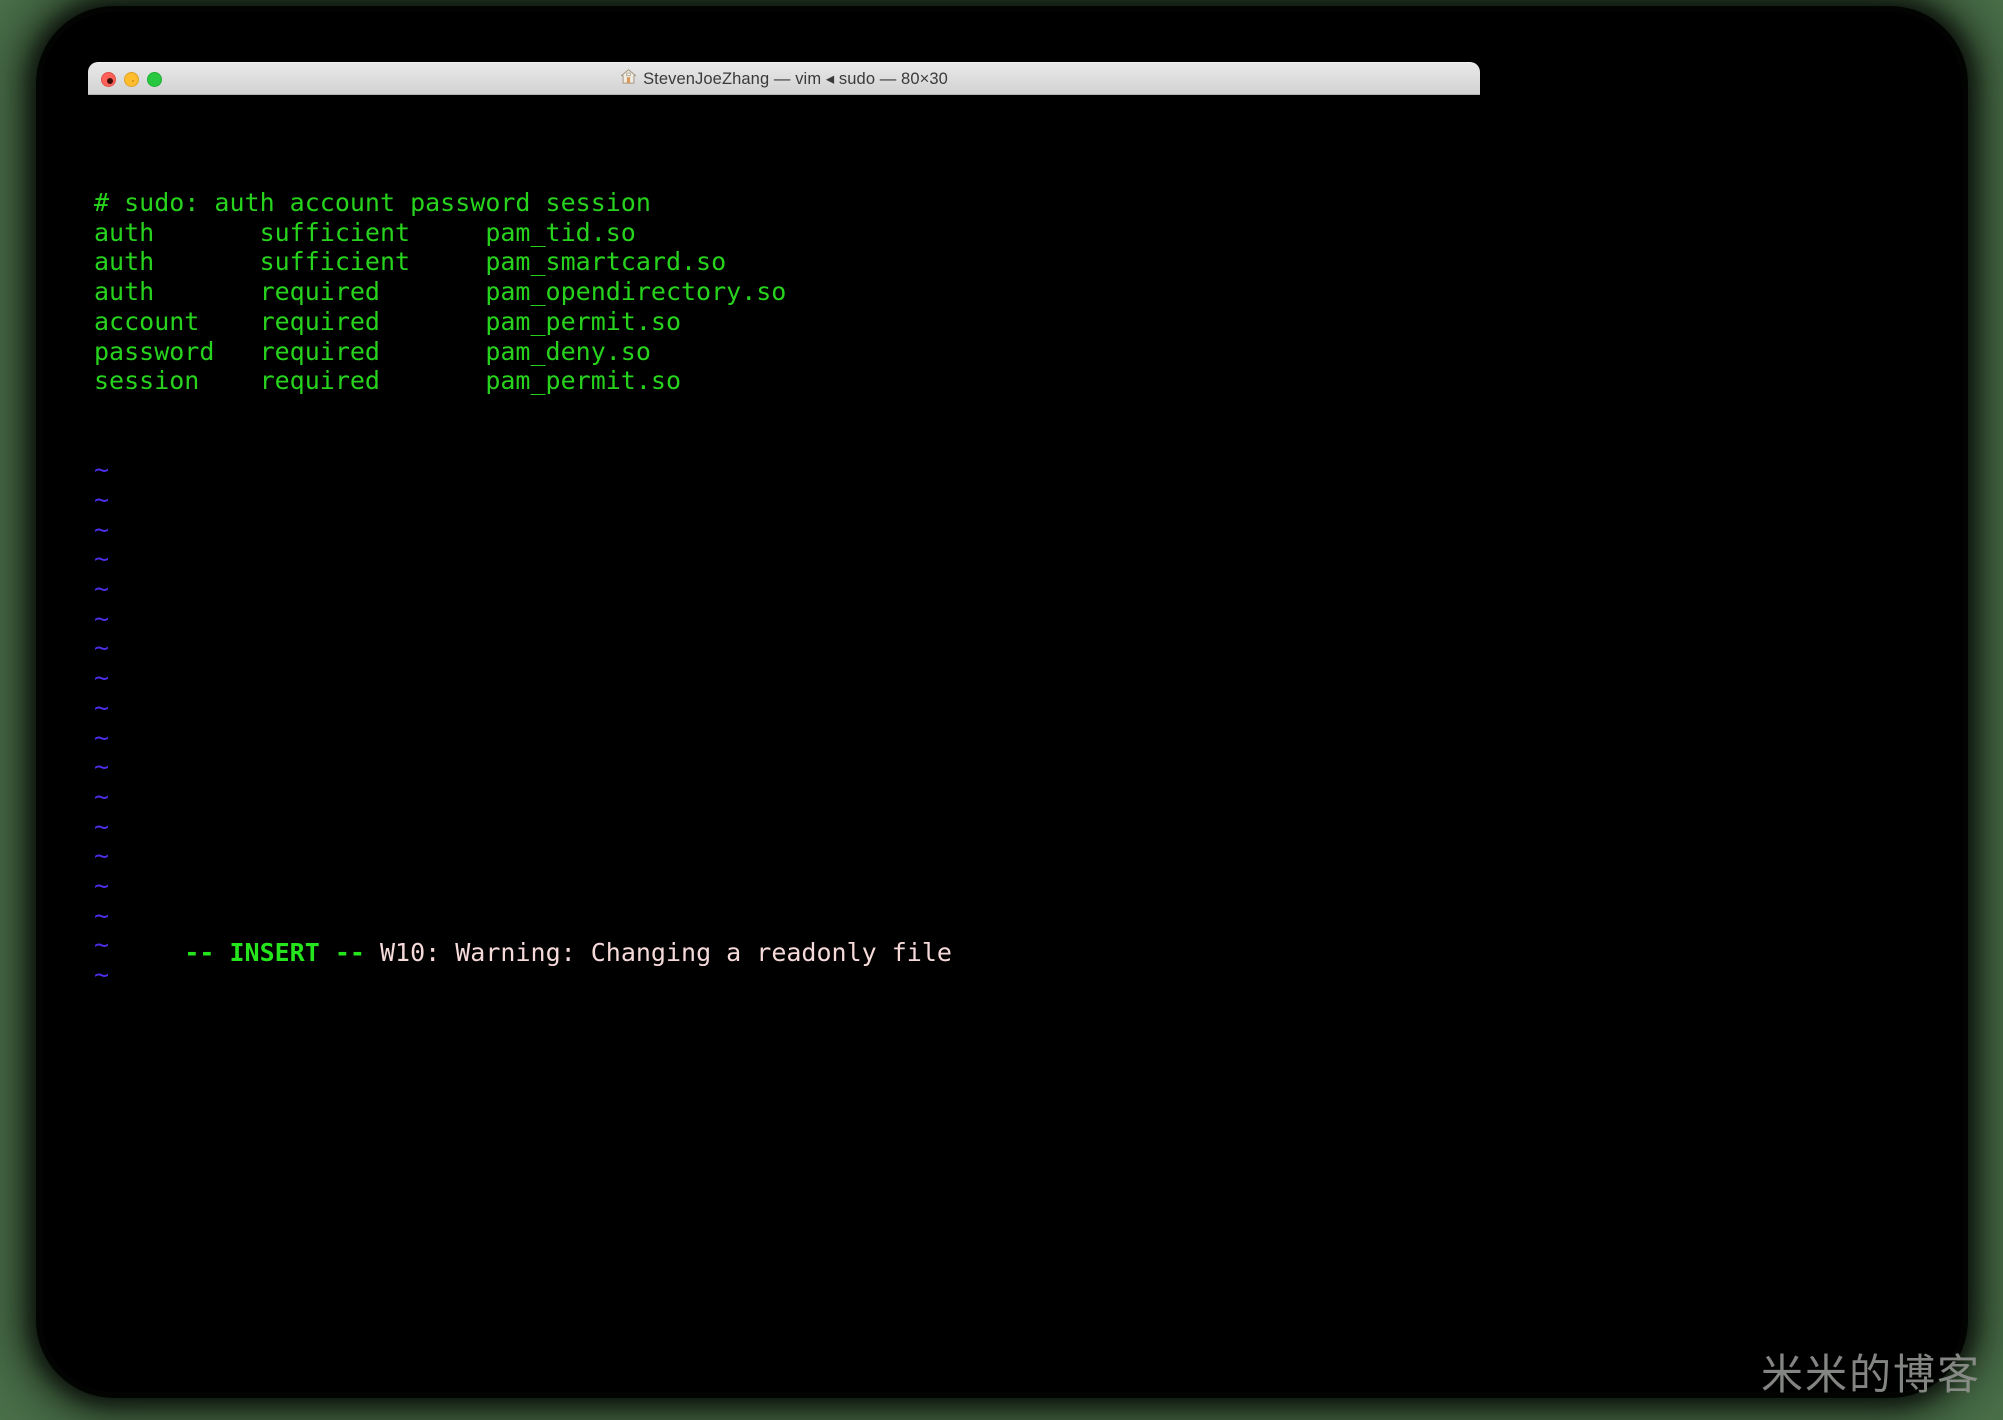  I want to click on window-title-text: StevenJoeZhang — vim ◂ sudo — 80×30, so click(795, 78).